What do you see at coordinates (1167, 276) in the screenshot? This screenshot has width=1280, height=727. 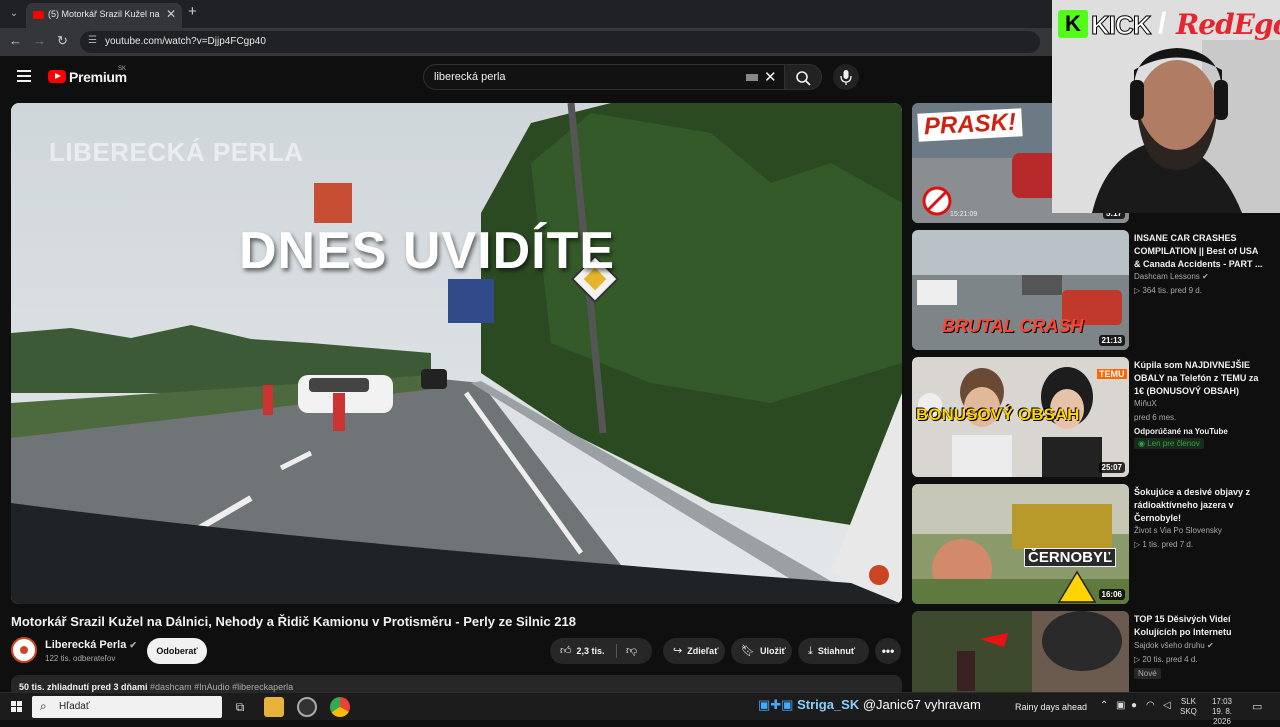 I see `recommendation-channel-name: Dashcam Lessons` at bounding box center [1167, 276].